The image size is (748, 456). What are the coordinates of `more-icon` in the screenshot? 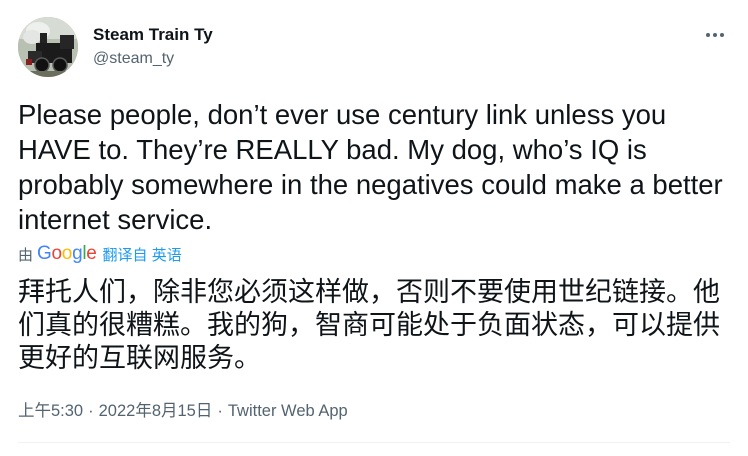 It's located at (715, 35).